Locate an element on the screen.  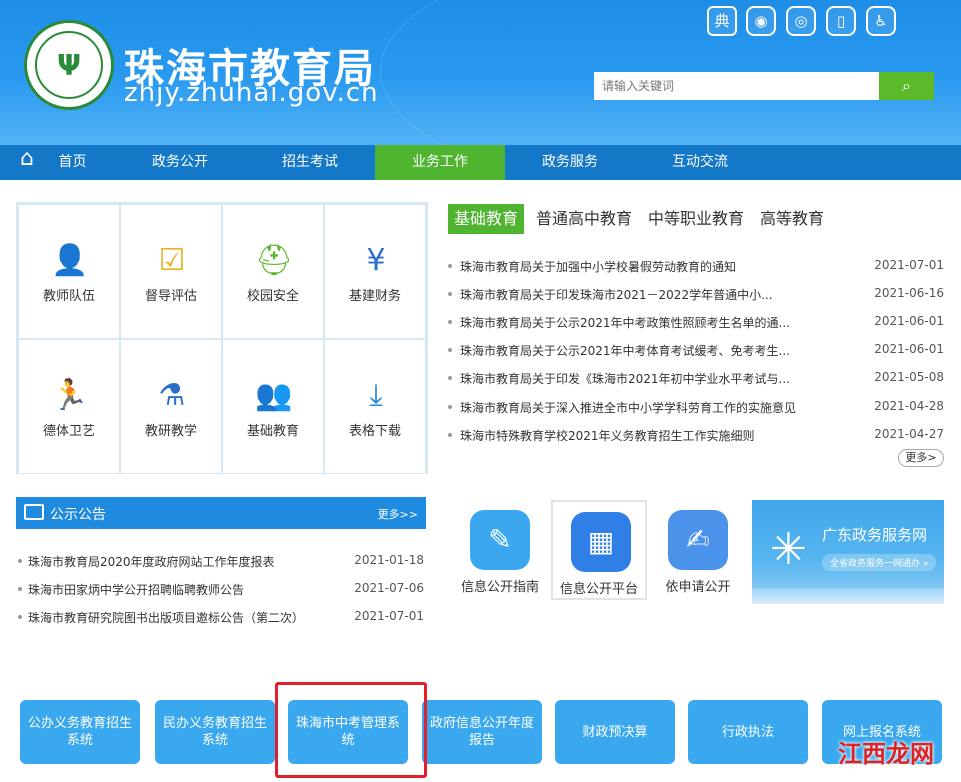
compass-icon: ✎ is located at coordinates (500, 540).